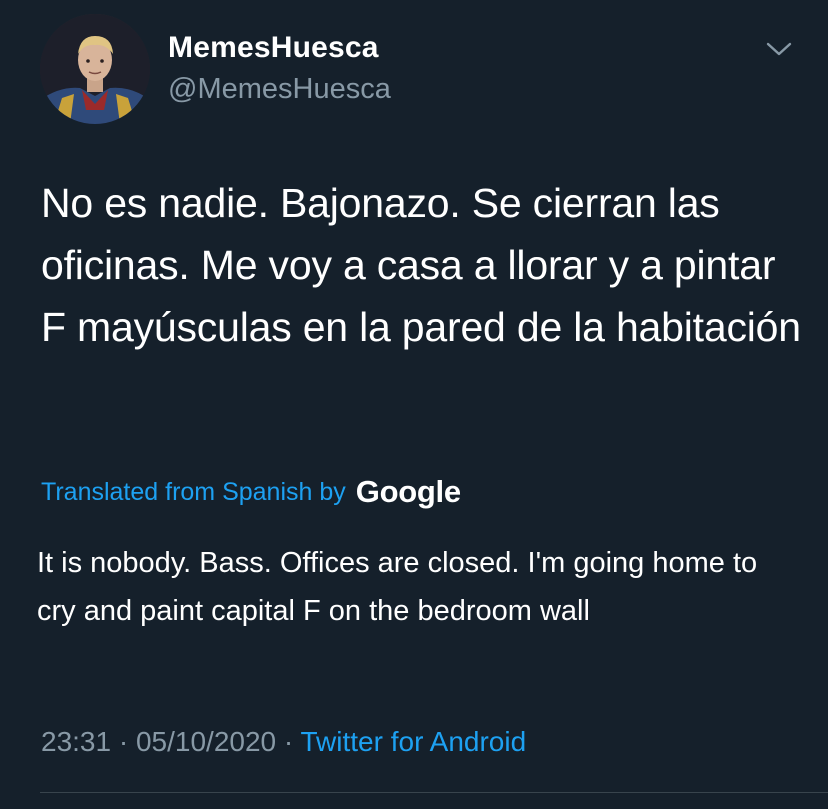  What do you see at coordinates (193, 492) in the screenshot?
I see `translated-from-link: Translated from Spanish by` at bounding box center [193, 492].